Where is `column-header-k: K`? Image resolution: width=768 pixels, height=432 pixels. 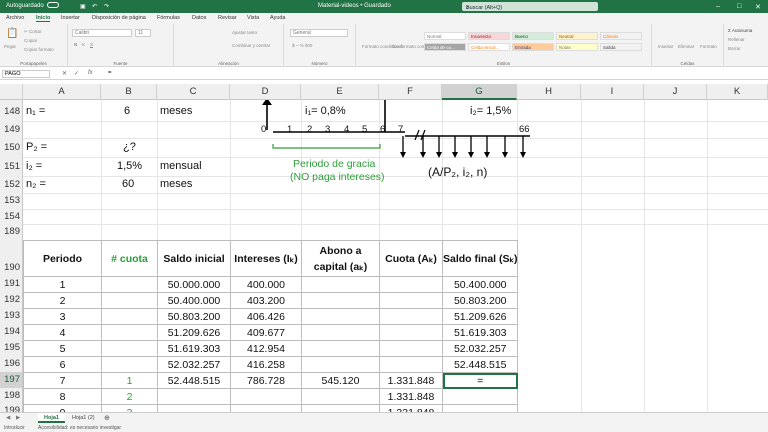 column-header-k: K is located at coordinates (737, 92).